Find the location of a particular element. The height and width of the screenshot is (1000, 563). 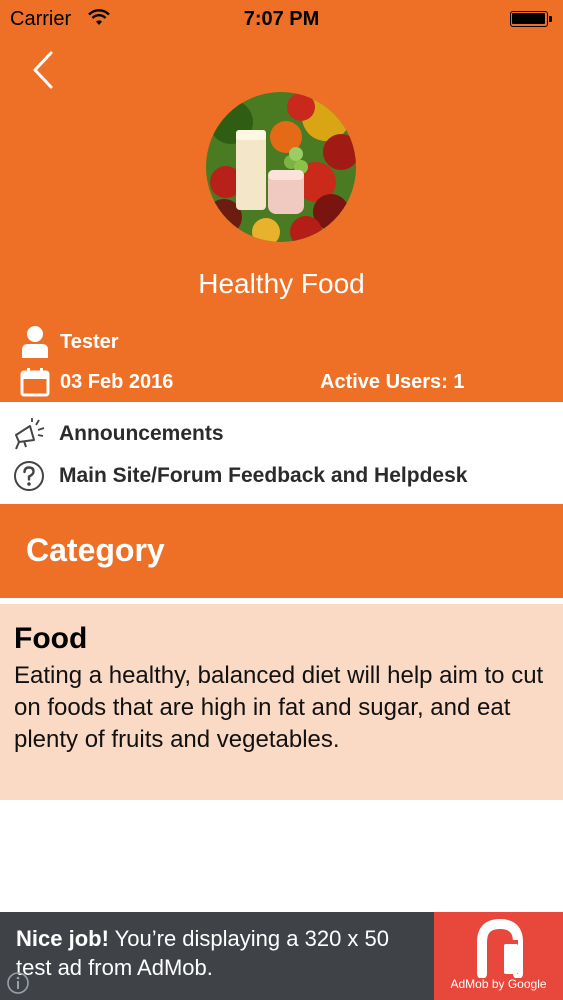

info-icon is located at coordinates (18, 983).